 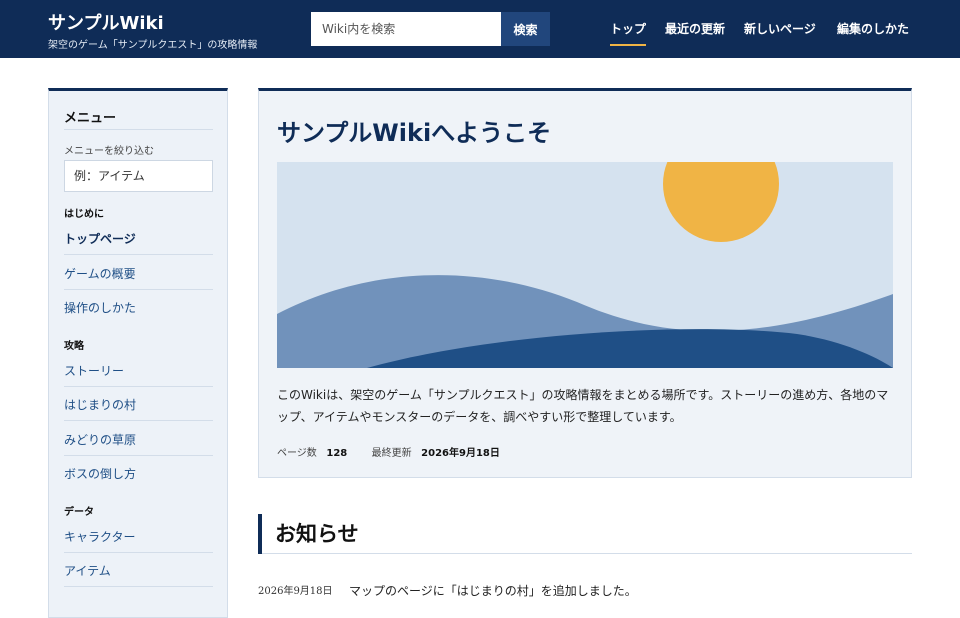 What do you see at coordinates (100, 473) in the screenshot?
I see `sidebar-item-boss-guide: ボスの倒し方` at bounding box center [100, 473].